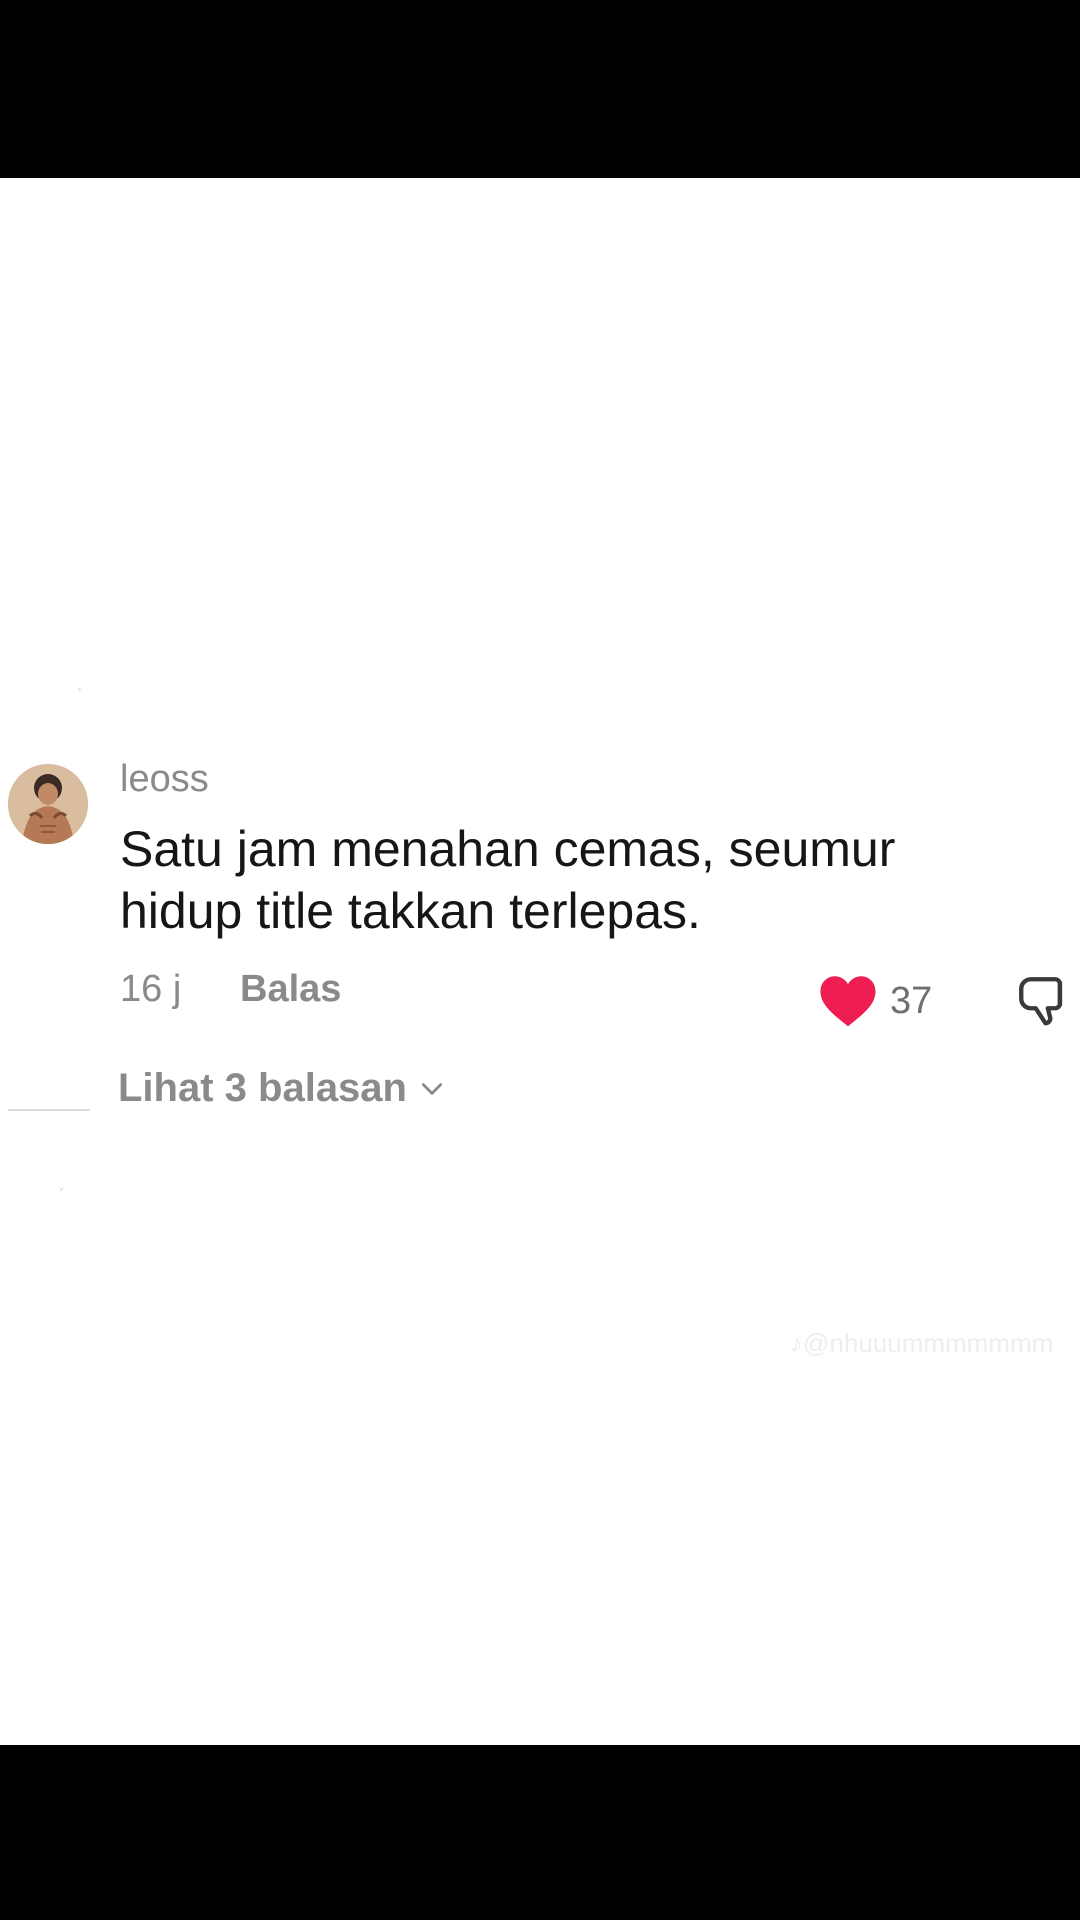 This screenshot has width=1080, height=1920. Describe the element at coordinates (290, 989) in the screenshot. I see `reply-button: Balas` at that location.